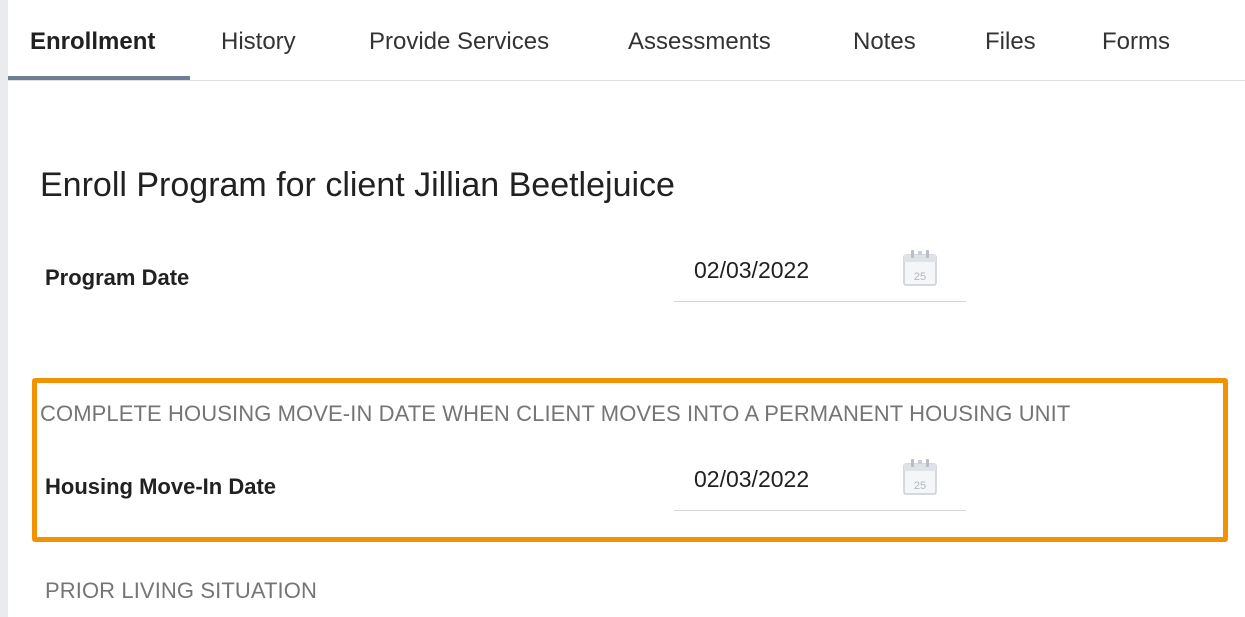 The image size is (1245, 617). Describe the element at coordinates (99, 78) in the screenshot. I see `active-tab-indicator` at that location.